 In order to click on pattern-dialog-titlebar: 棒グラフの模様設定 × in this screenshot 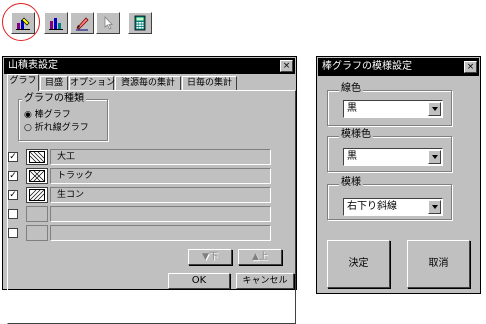, I will do `click(398, 67)`.